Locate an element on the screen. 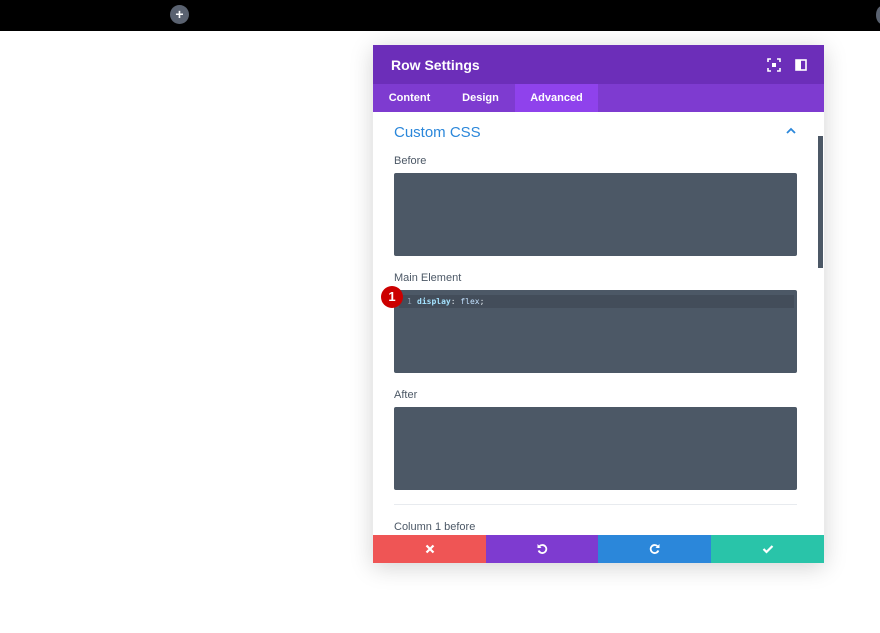  tab-content: Content is located at coordinates (409, 98).